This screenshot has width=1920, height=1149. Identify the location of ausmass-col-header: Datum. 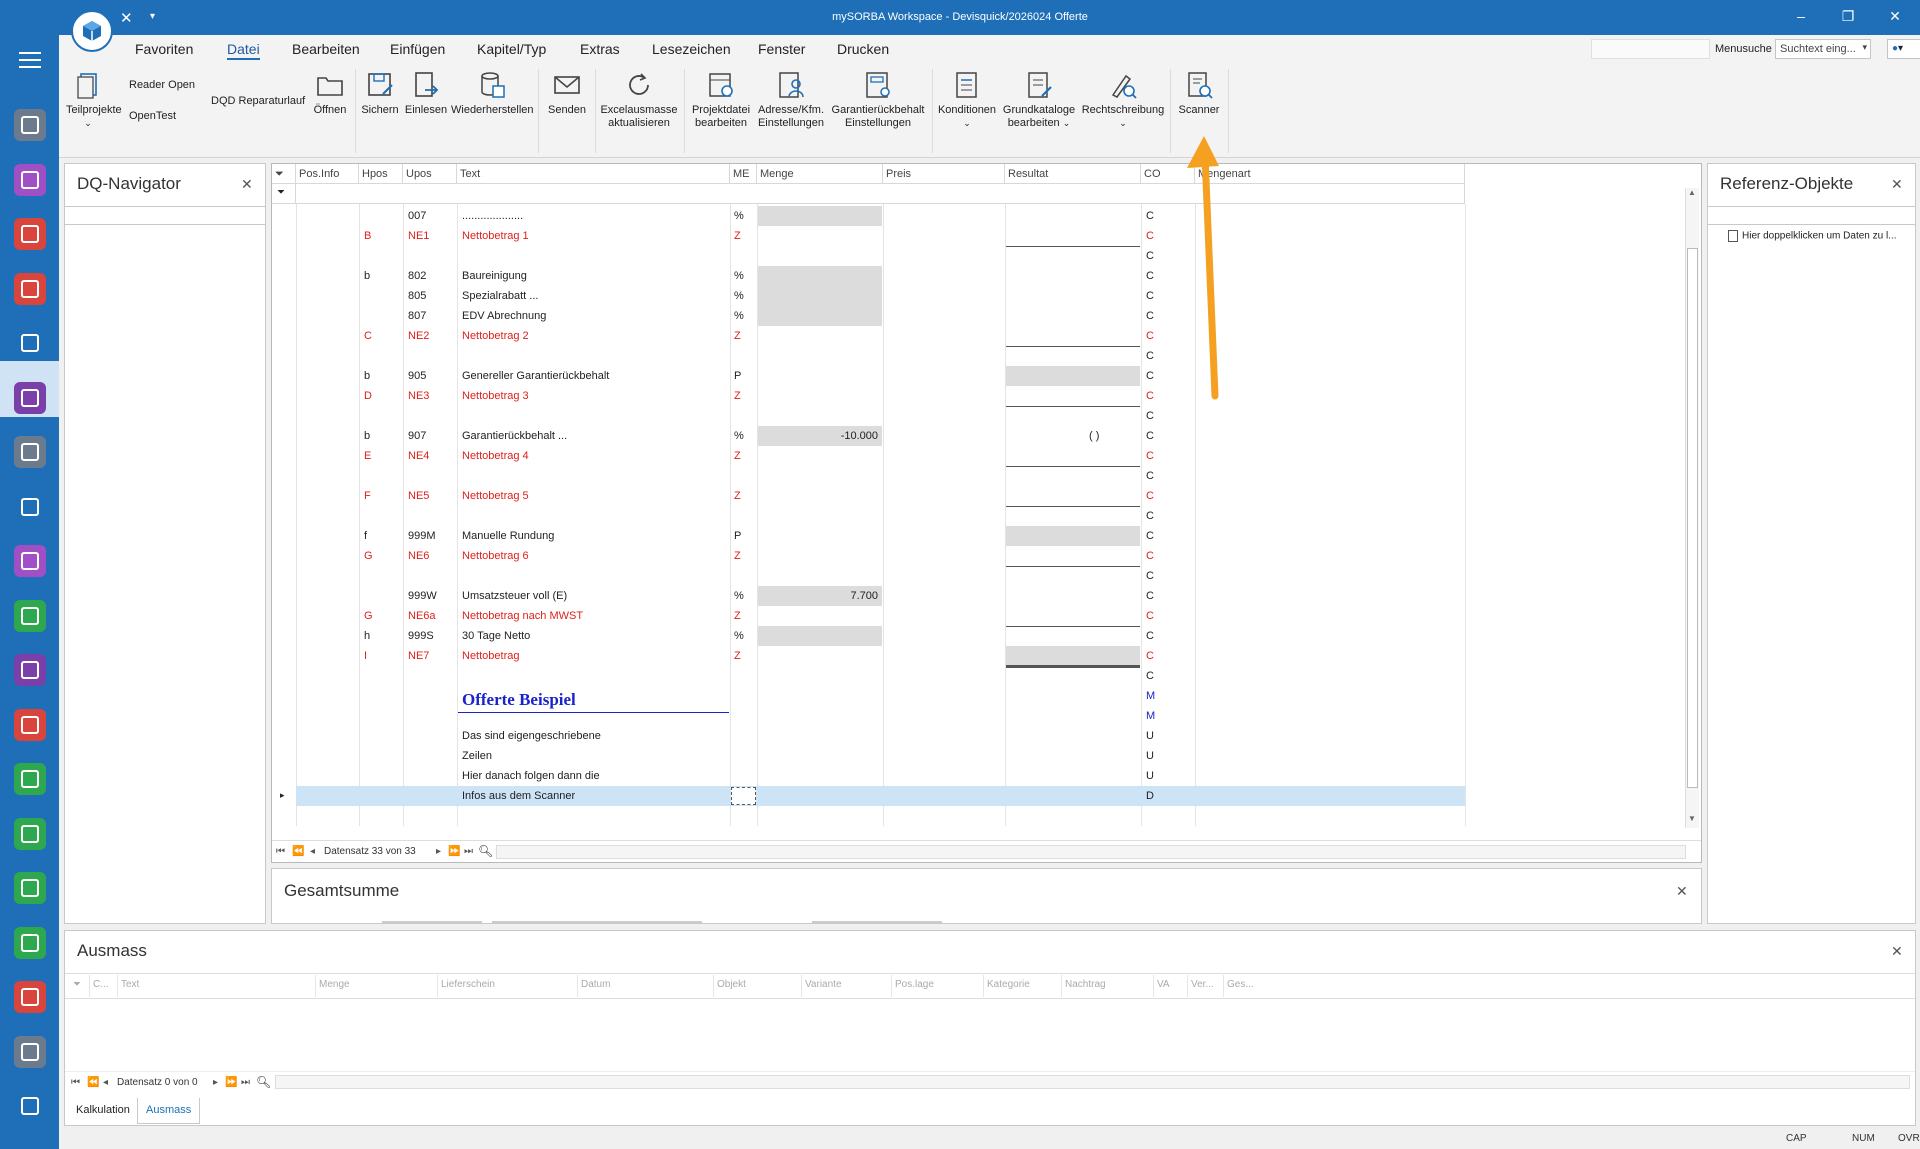
(595, 984).